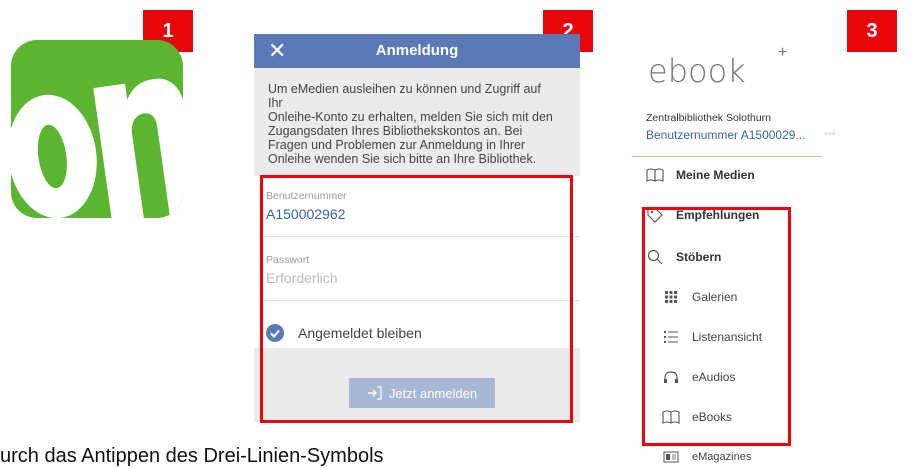 The image size is (916, 468). I want to click on menu-item-label: eMagazines, so click(722, 457).